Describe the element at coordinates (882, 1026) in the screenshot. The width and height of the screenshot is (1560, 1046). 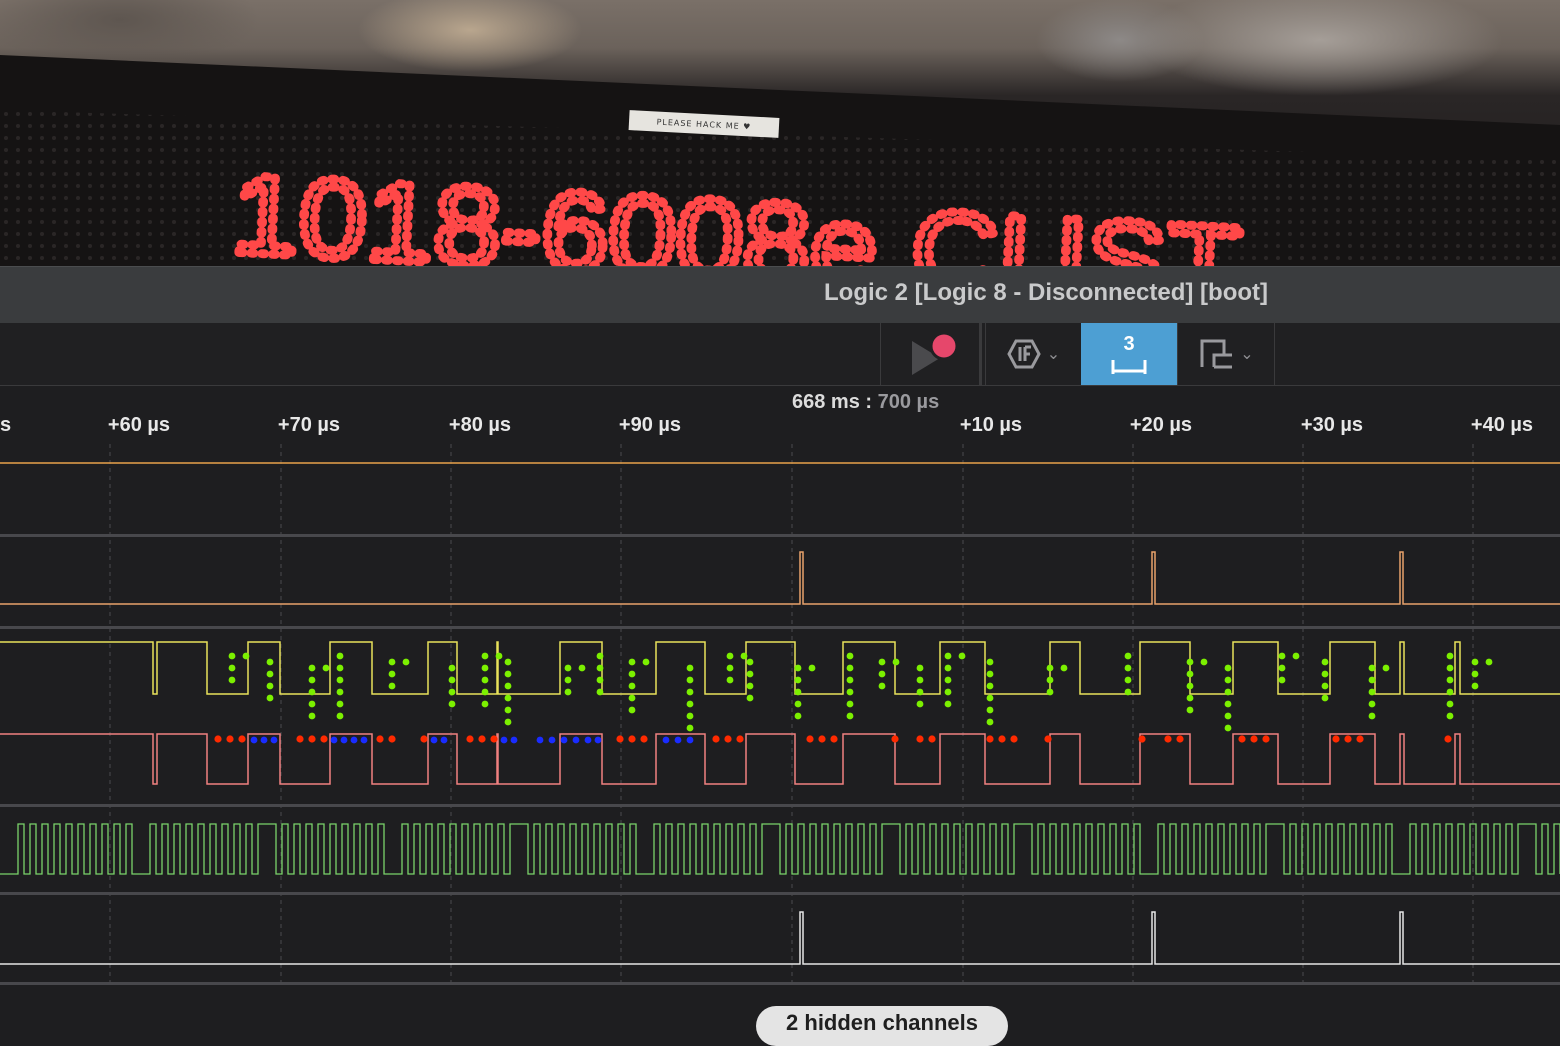
I see `hidden-channels-button: 2 hidden channels` at that location.